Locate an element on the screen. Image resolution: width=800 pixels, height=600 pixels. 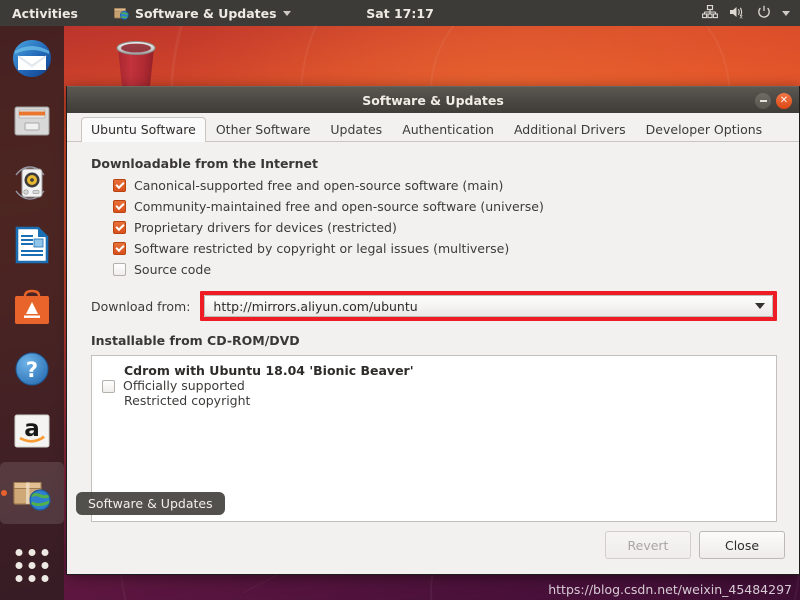
download-from-combobox: http://mirrors.aliyun.com/ubuntu is located at coordinates (488, 306).